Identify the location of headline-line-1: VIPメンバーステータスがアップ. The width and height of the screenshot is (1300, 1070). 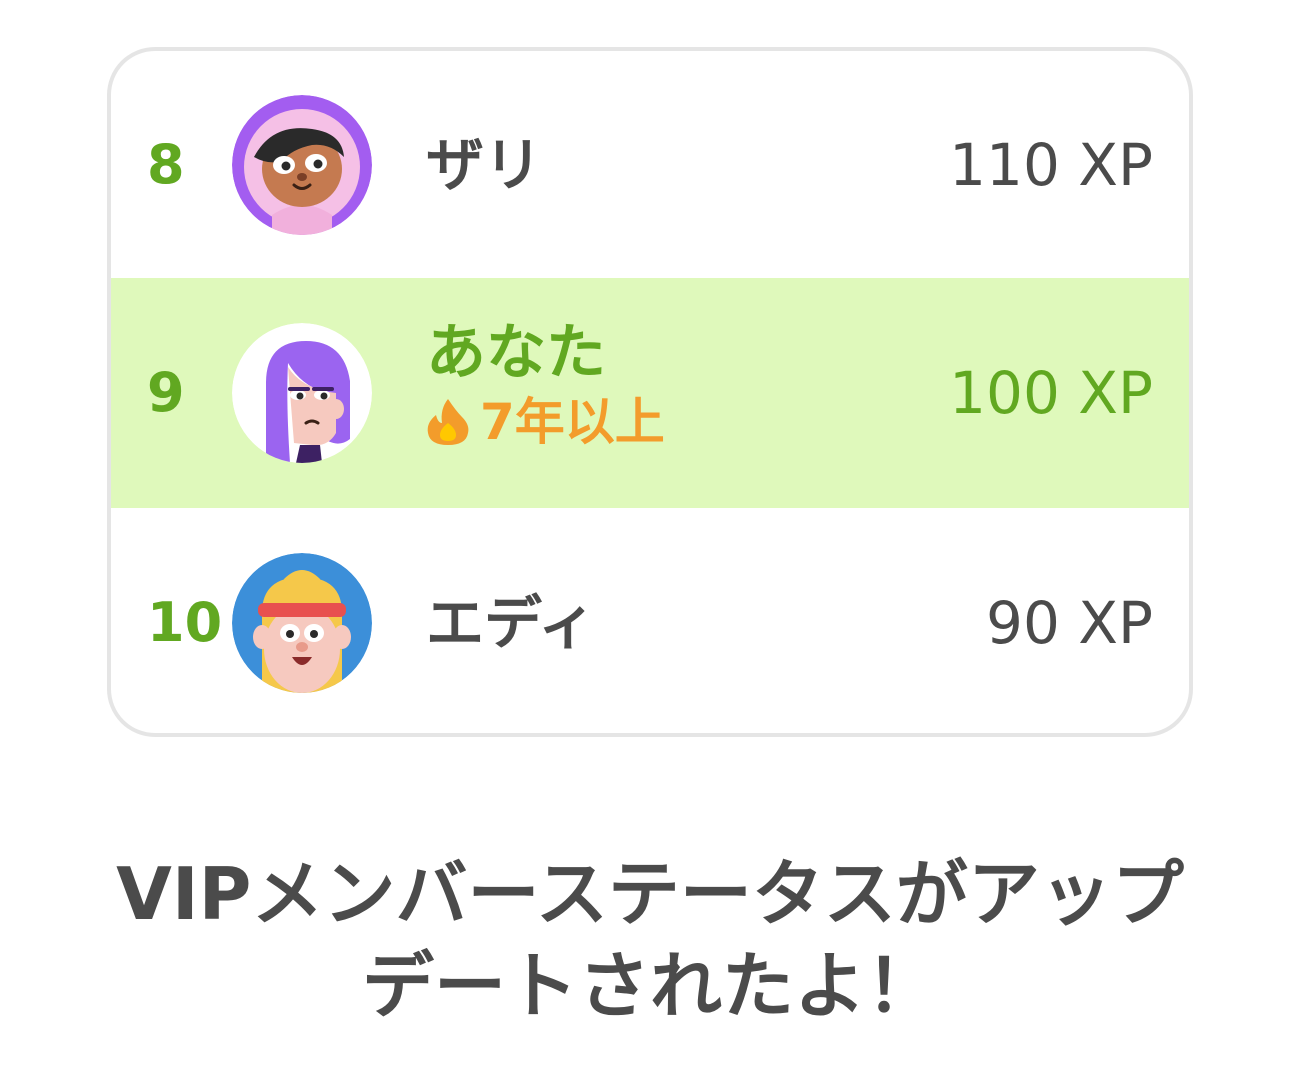
(650, 894).